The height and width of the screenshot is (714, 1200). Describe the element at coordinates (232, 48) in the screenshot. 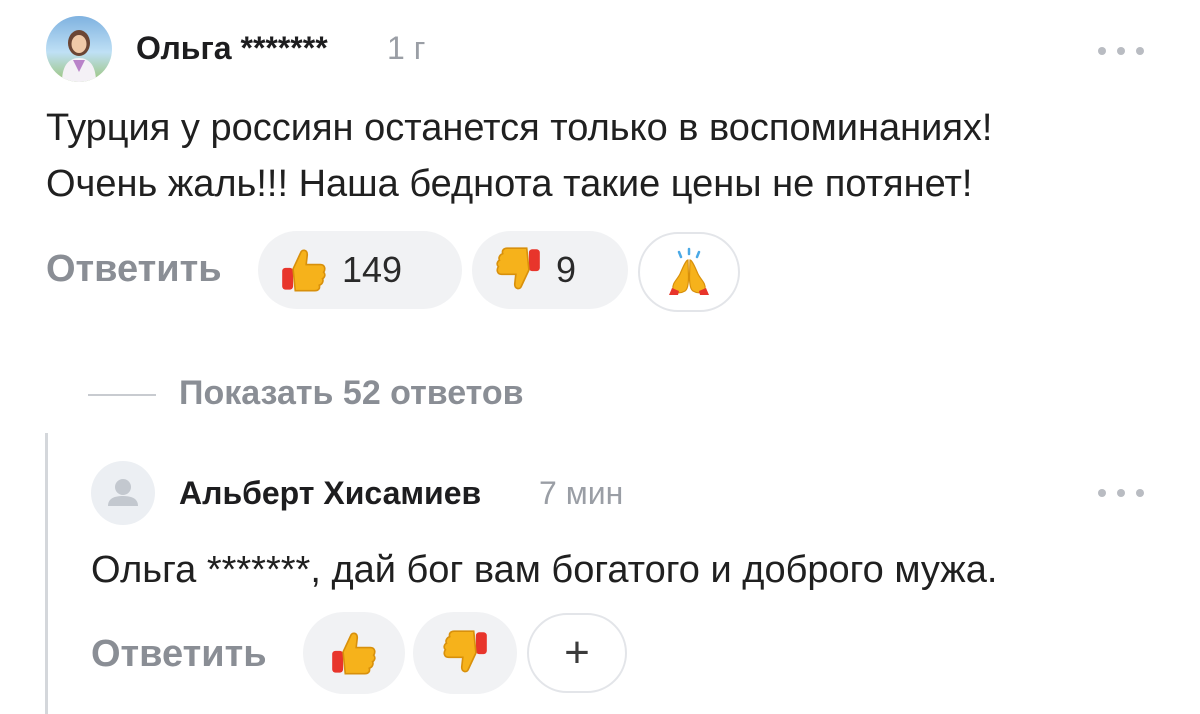

I see `author-name: Ольга *******` at that location.